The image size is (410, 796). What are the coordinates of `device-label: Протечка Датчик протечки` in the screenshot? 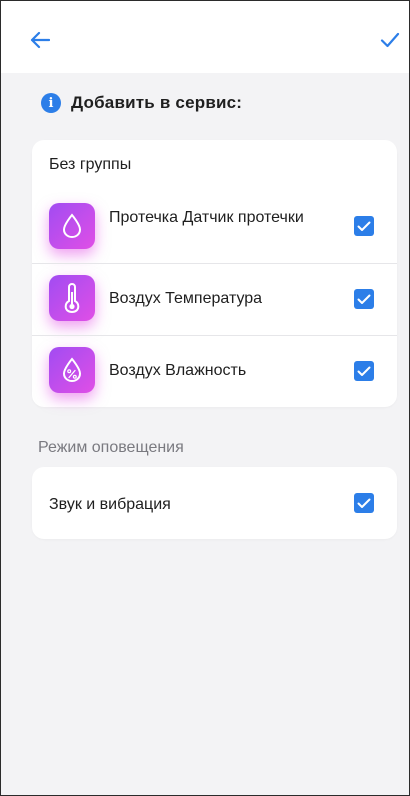 It's located at (206, 217).